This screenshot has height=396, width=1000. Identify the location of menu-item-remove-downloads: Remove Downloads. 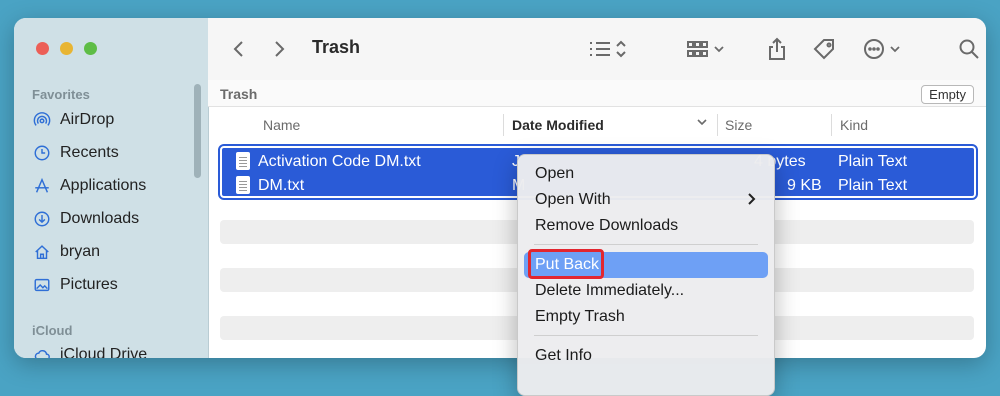
(646, 226).